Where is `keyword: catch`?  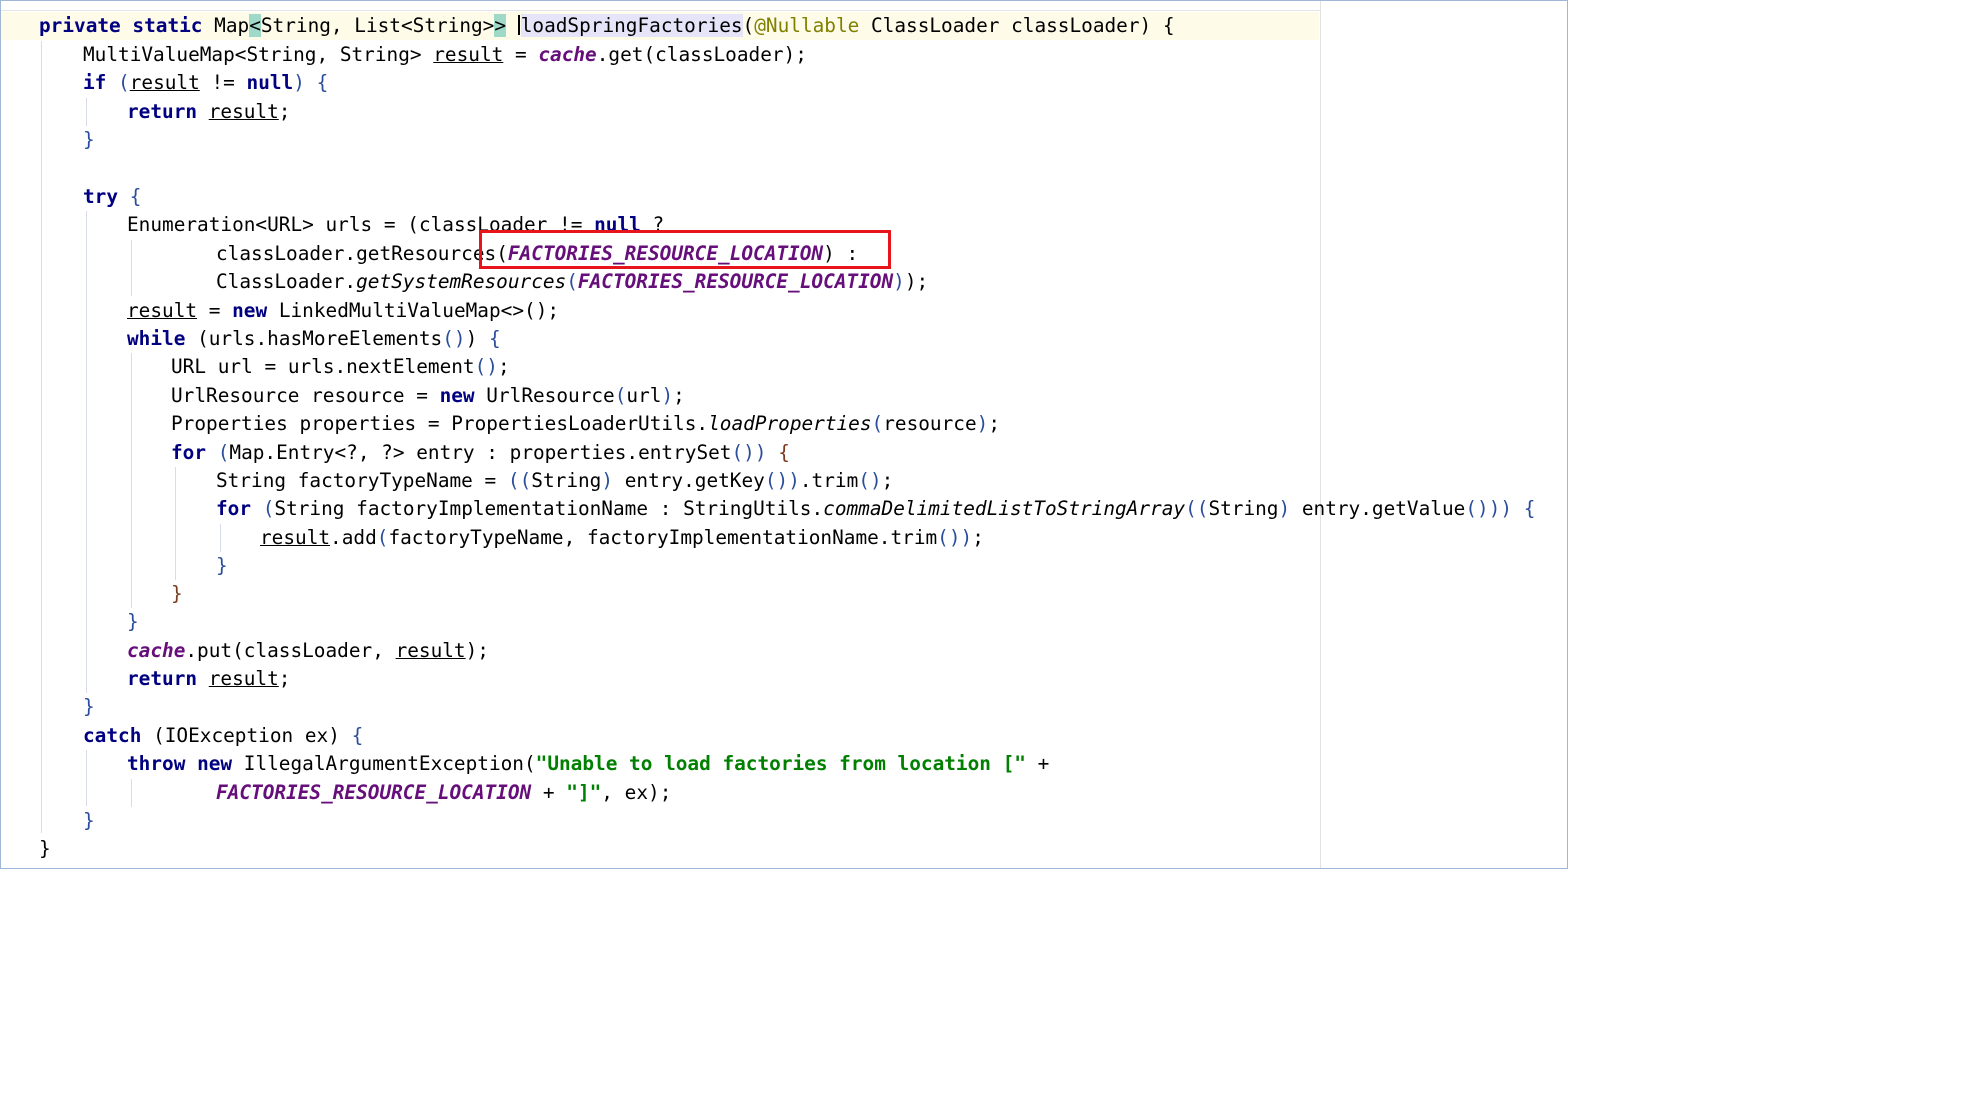
keyword: catch is located at coordinates (112, 735).